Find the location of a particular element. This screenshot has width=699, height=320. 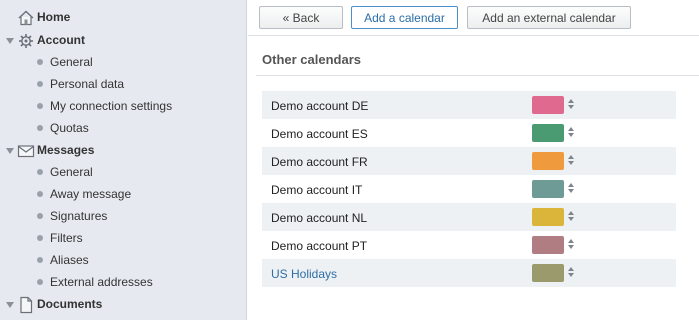

calendar-row: Demo account ES is located at coordinates (469, 133).